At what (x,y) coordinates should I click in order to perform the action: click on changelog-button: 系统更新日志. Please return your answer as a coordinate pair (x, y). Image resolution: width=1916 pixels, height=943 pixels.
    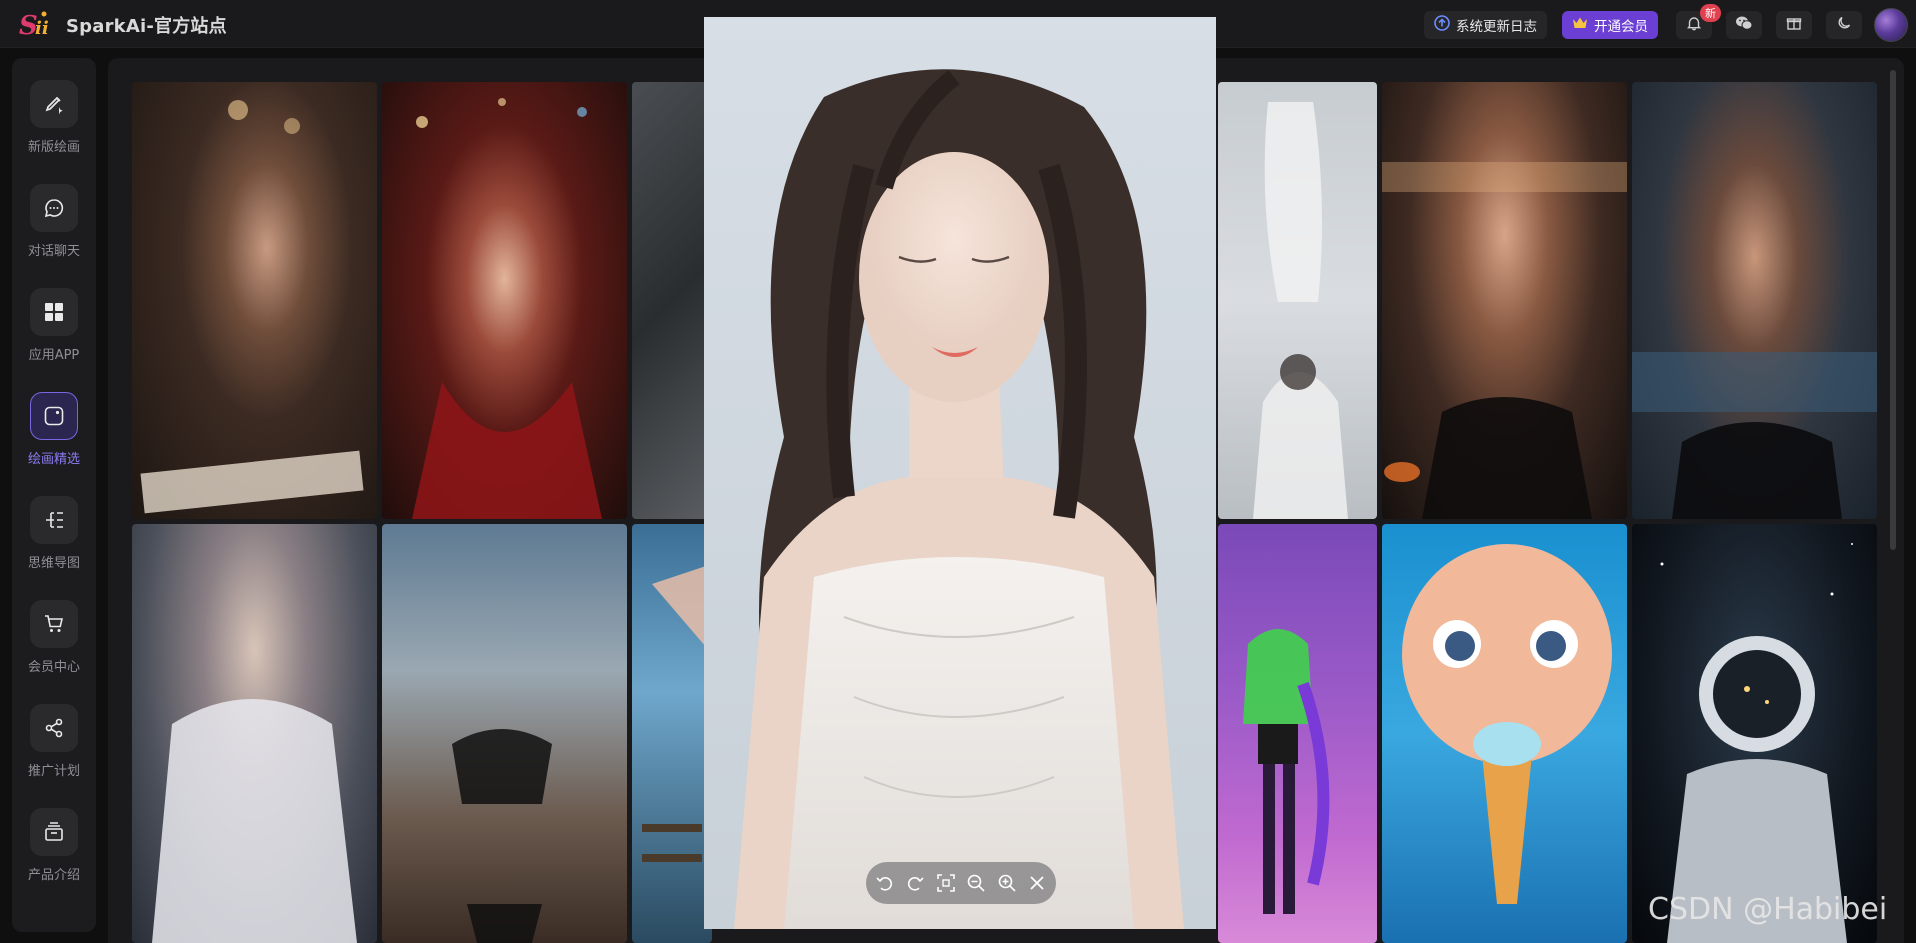
    Looking at the image, I should click on (1485, 25).